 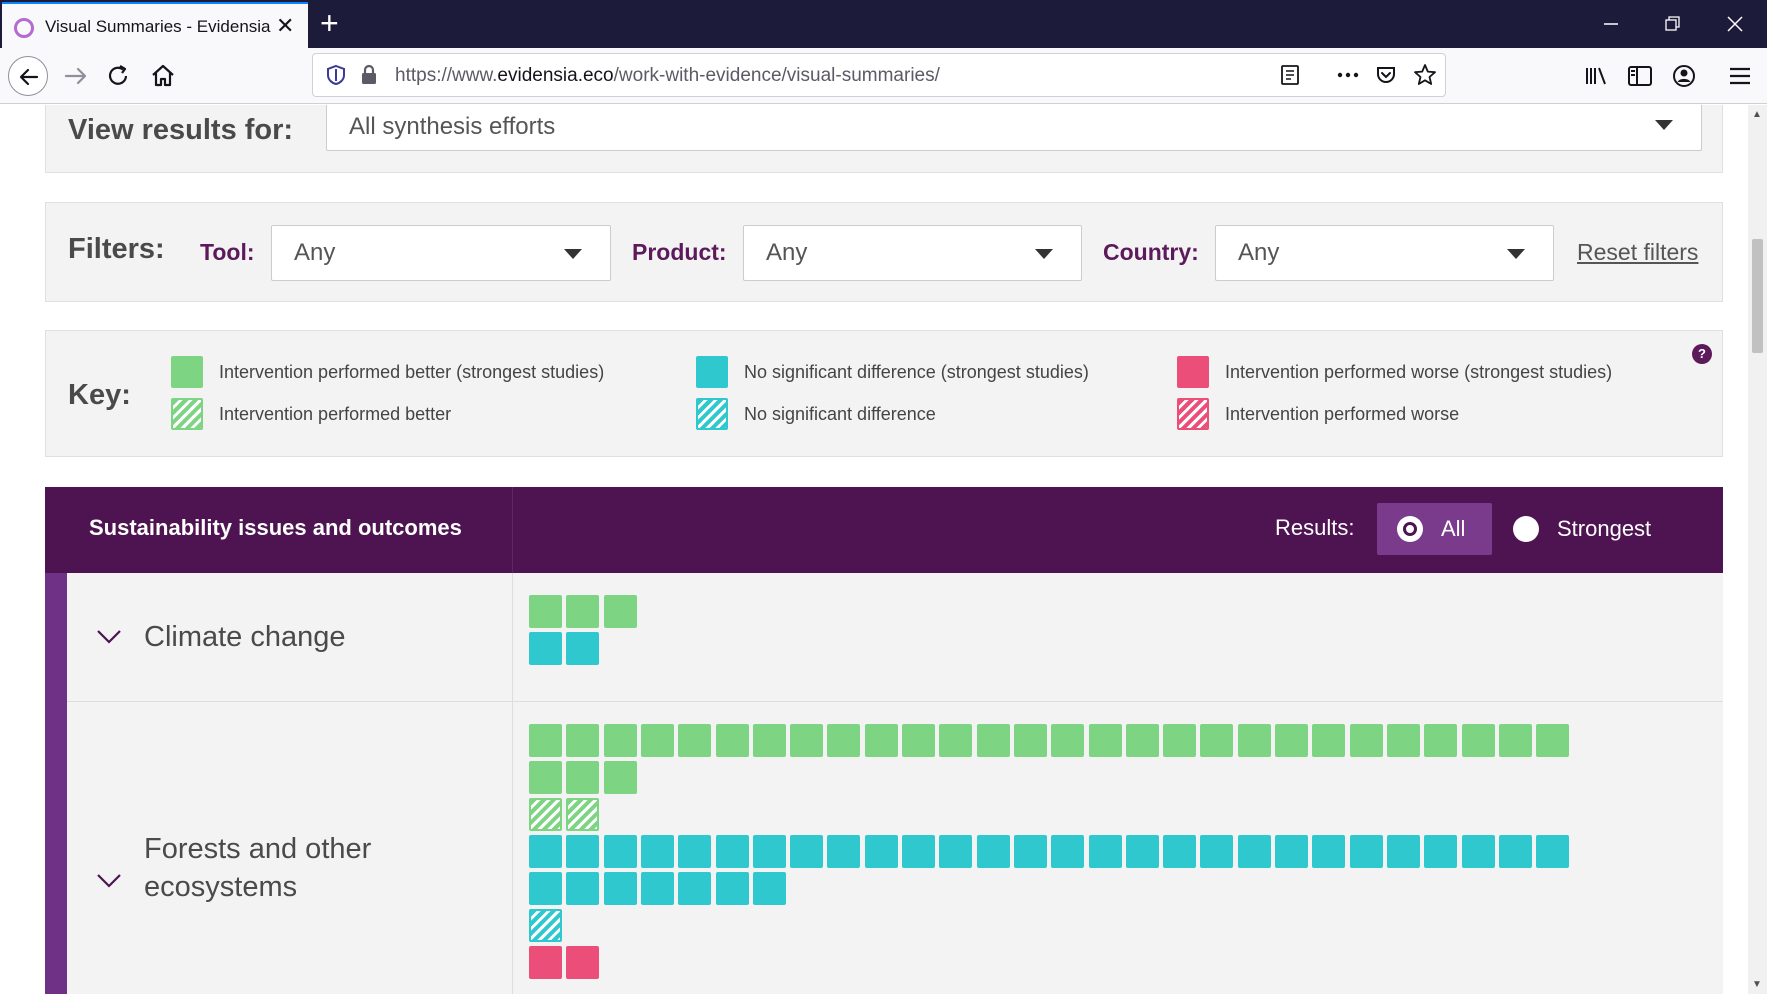 What do you see at coordinates (1386, 75) in the screenshot?
I see `pocket-icon` at bounding box center [1386, 75].